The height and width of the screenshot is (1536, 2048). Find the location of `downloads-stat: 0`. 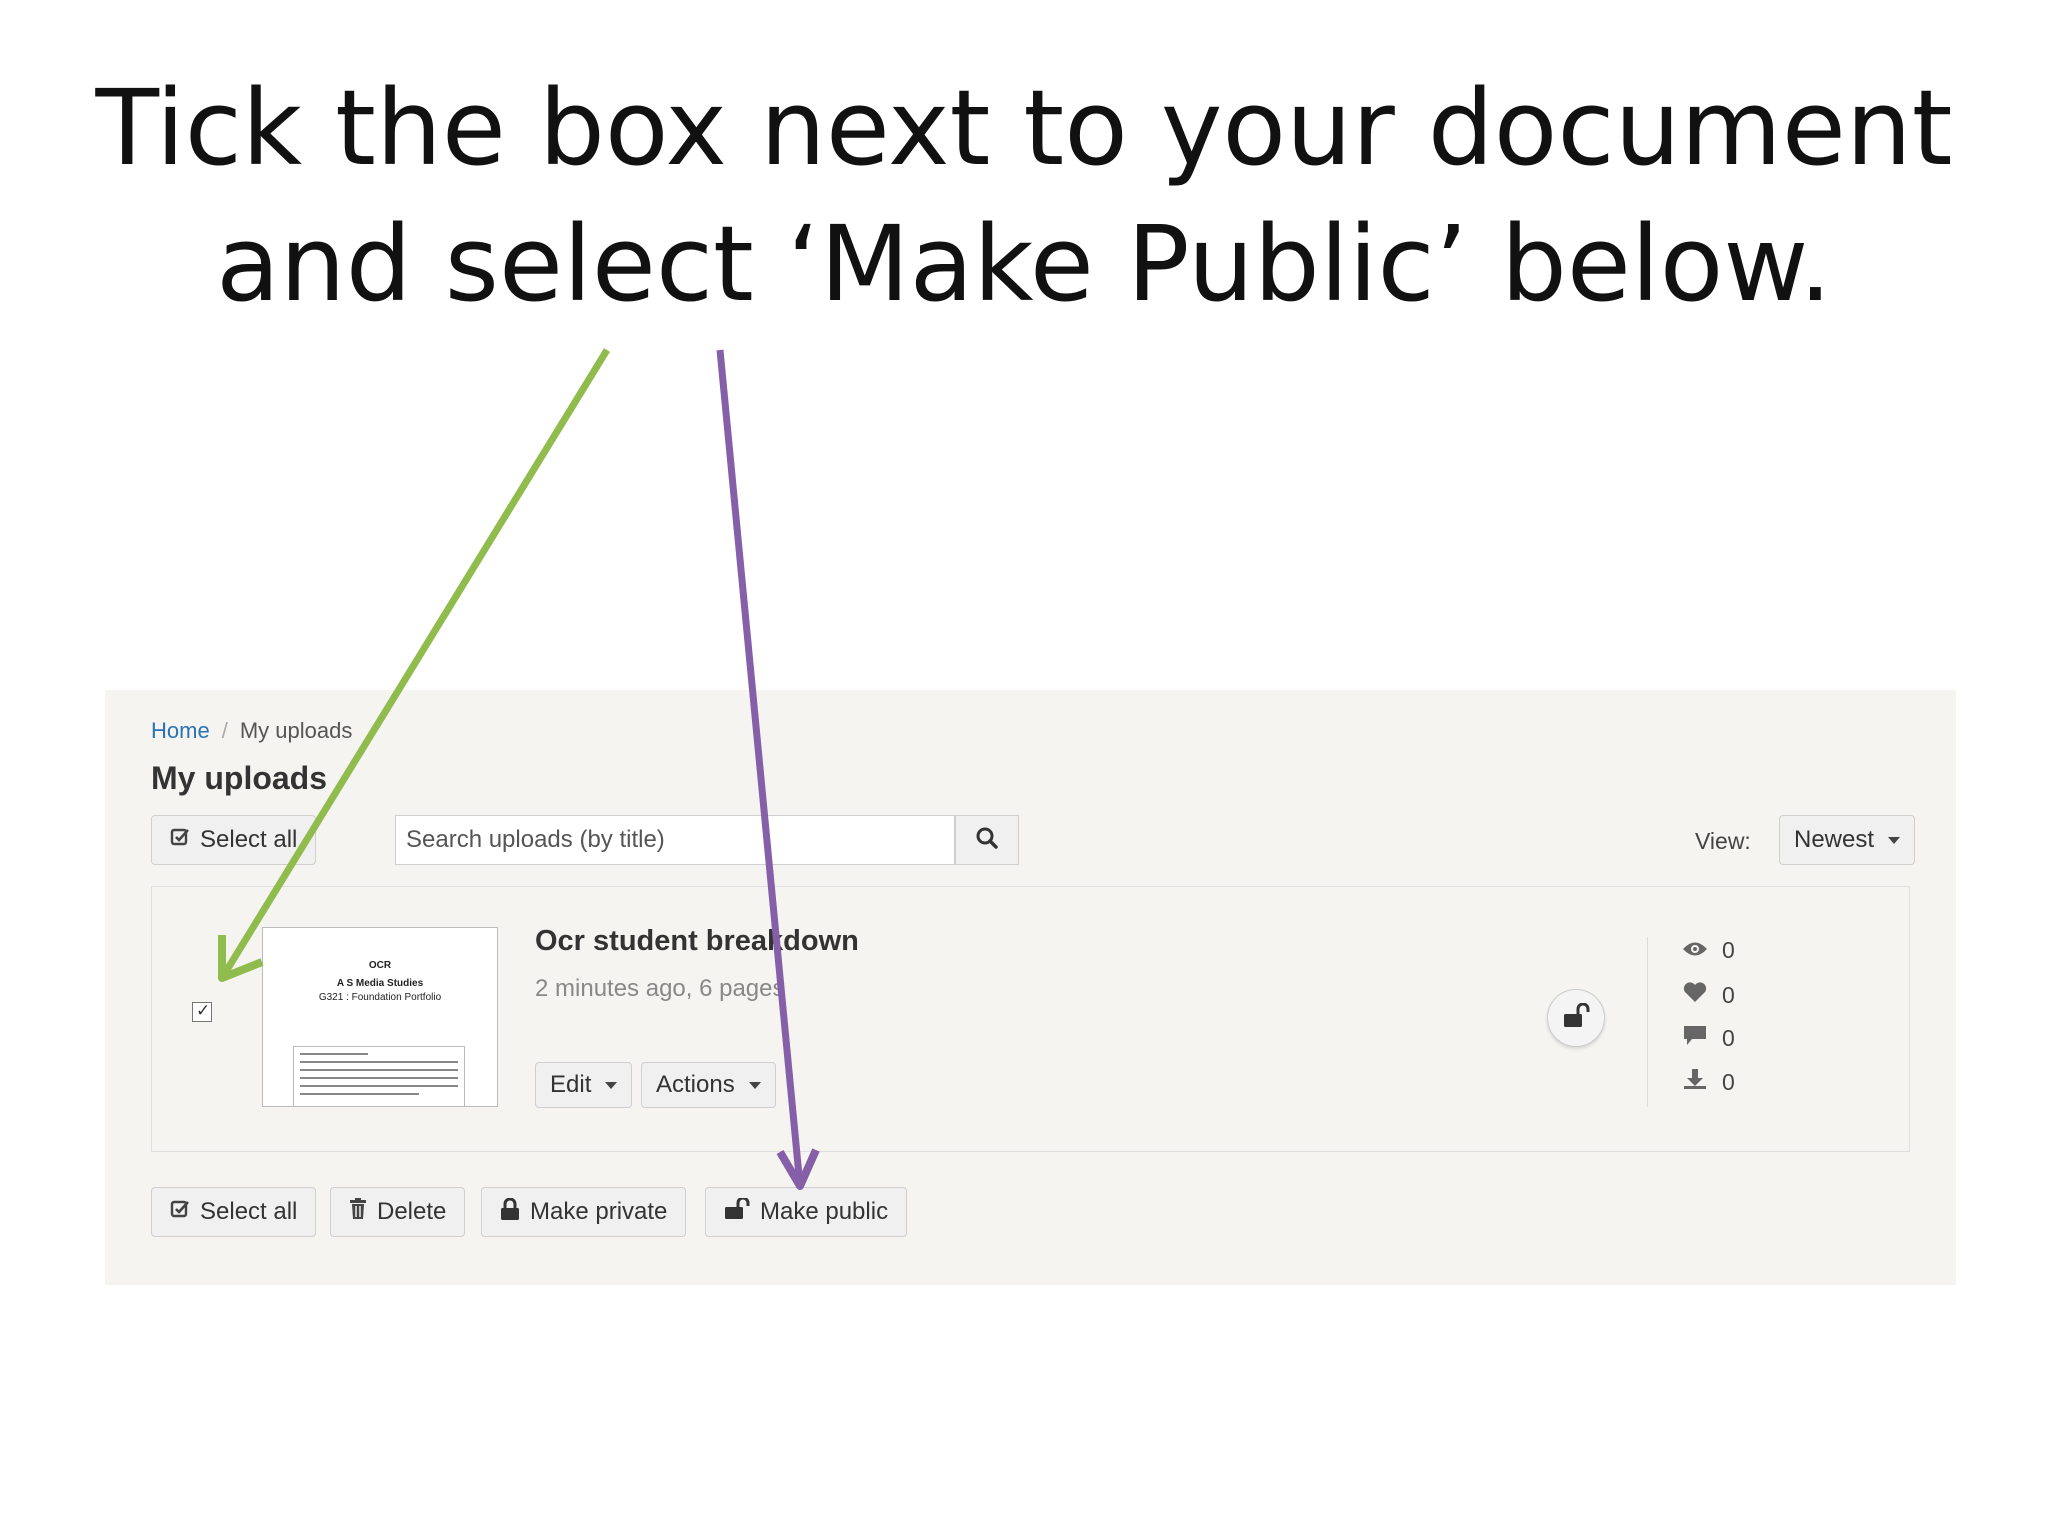

downloads-stat: 0 is located at coordinates (1708, 1082).